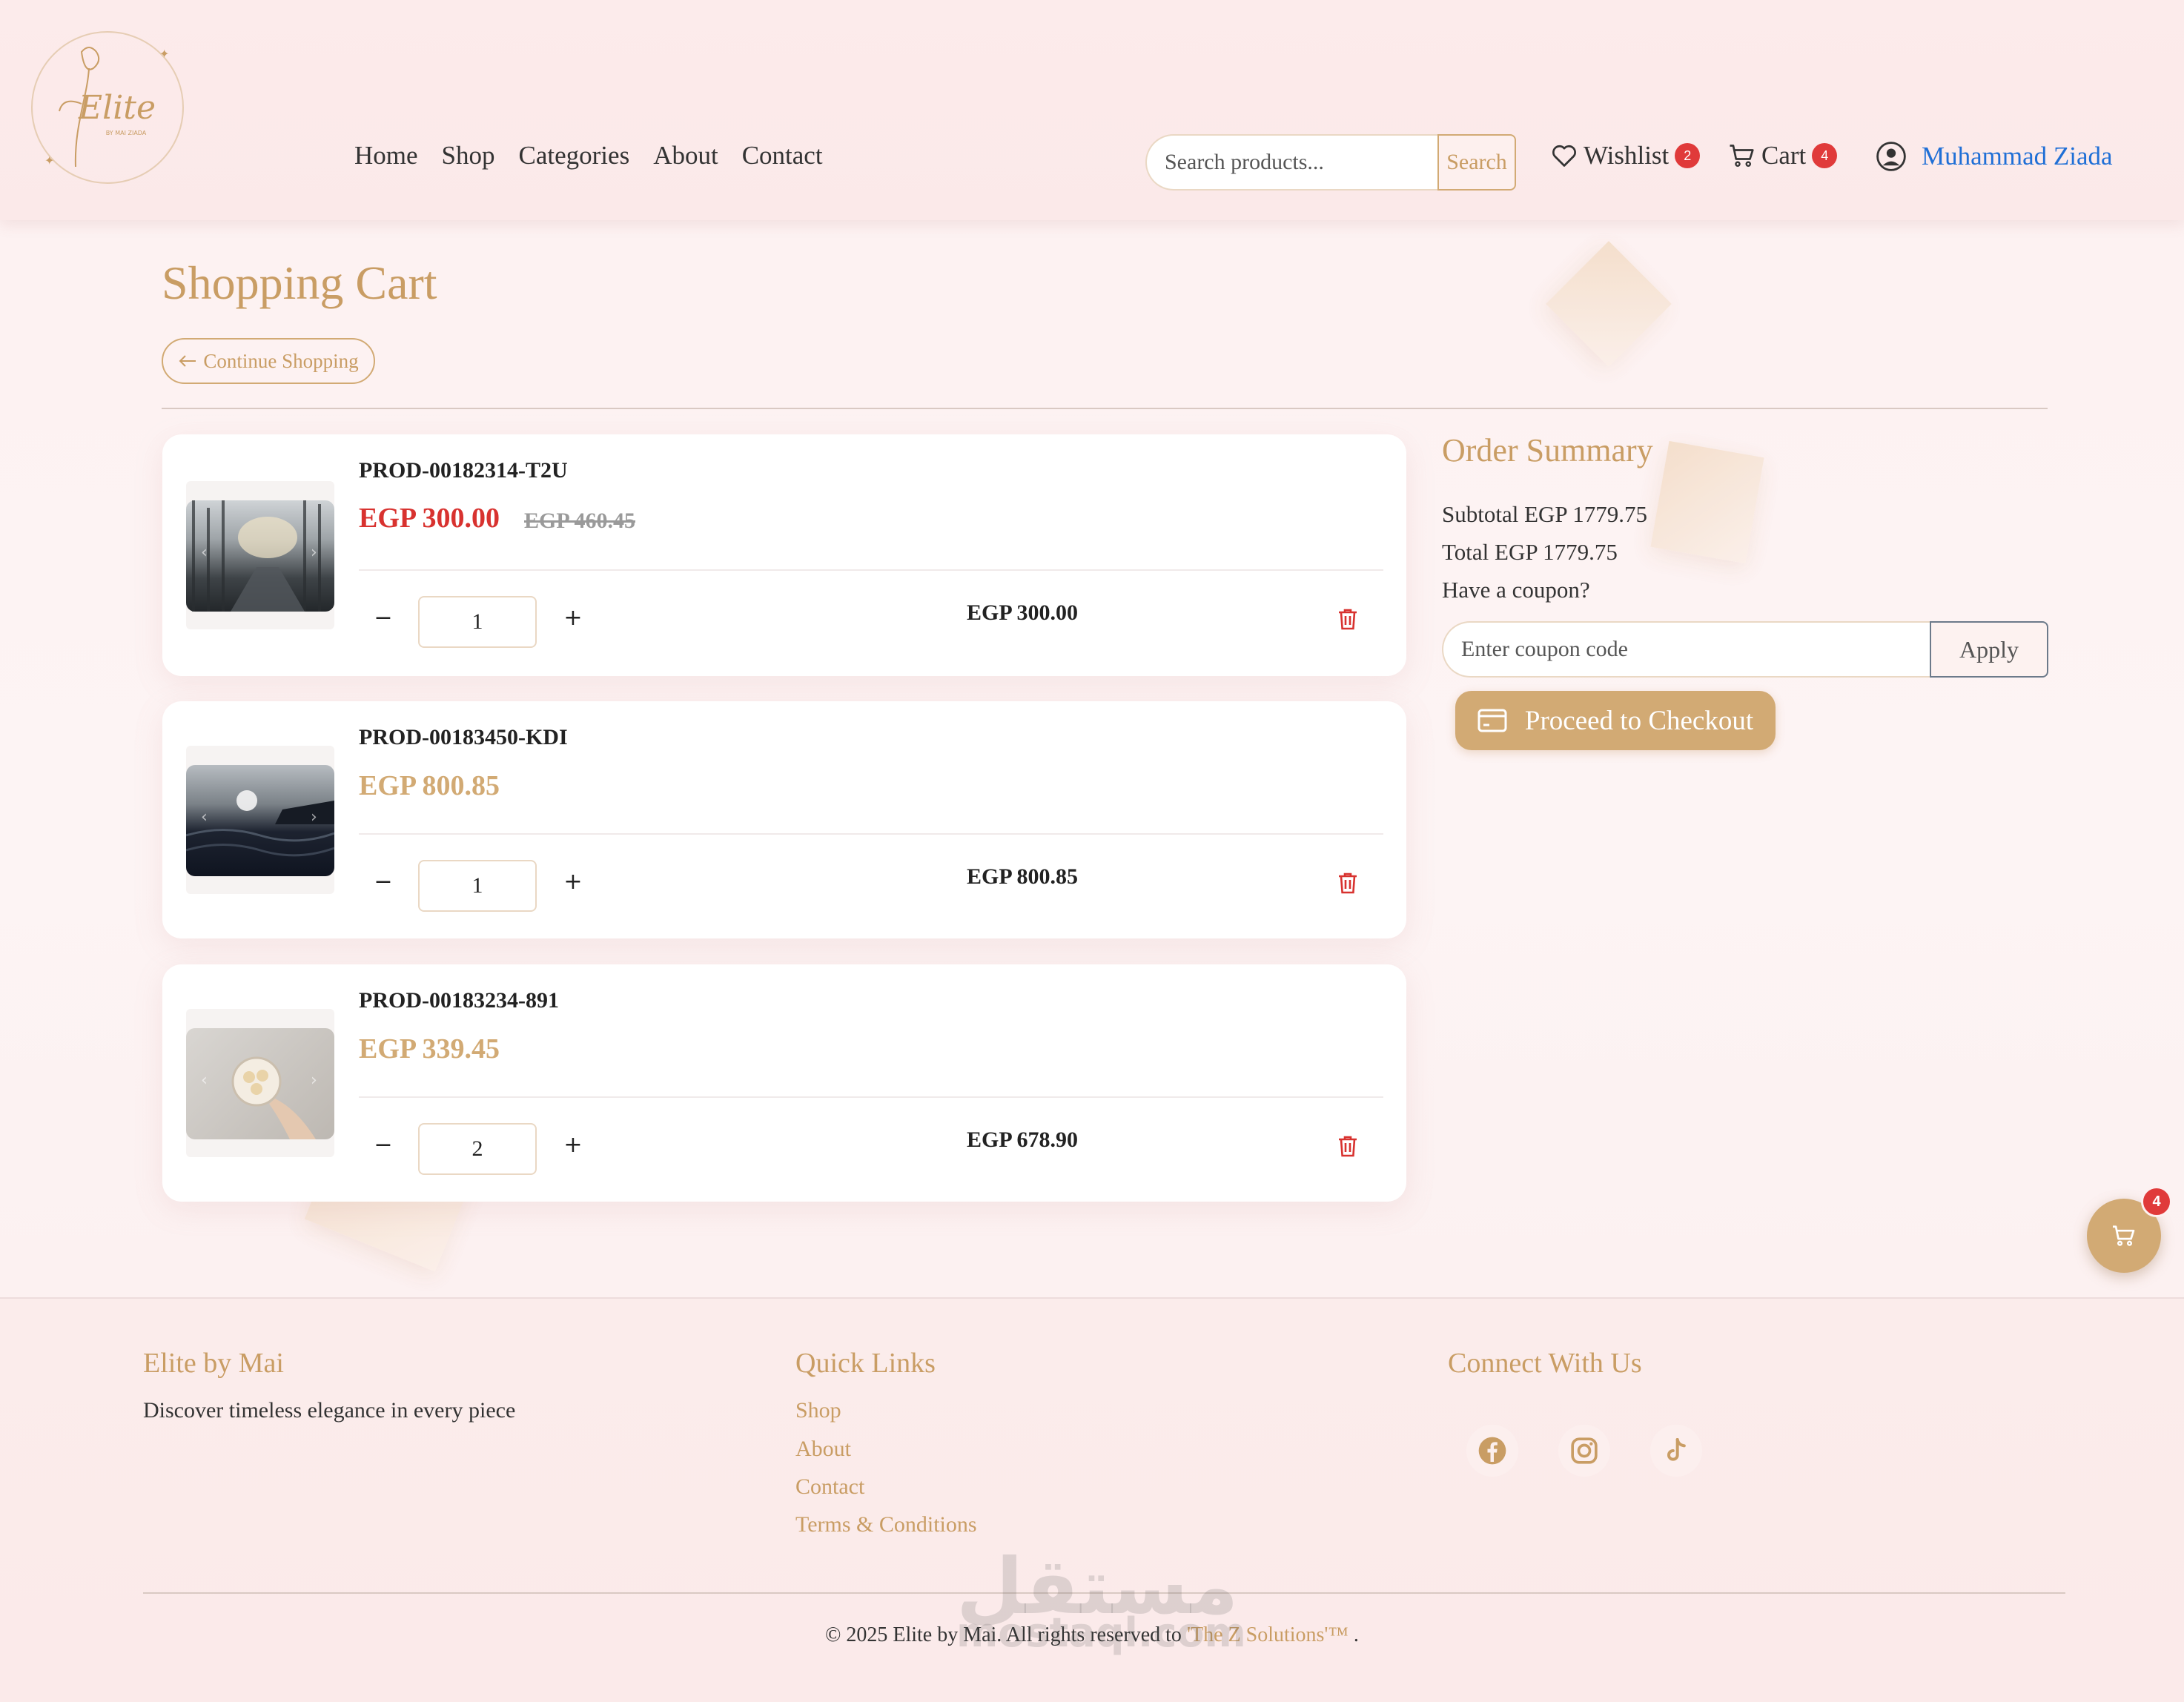  I want to click on nav-about: About, so click(686, 155).